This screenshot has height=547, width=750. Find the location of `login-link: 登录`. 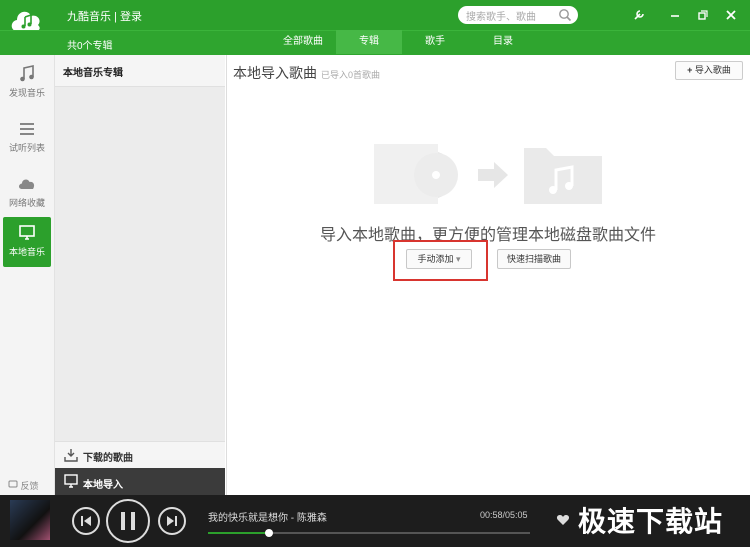

login-link: 登录 is located at coordinates (131, 17).